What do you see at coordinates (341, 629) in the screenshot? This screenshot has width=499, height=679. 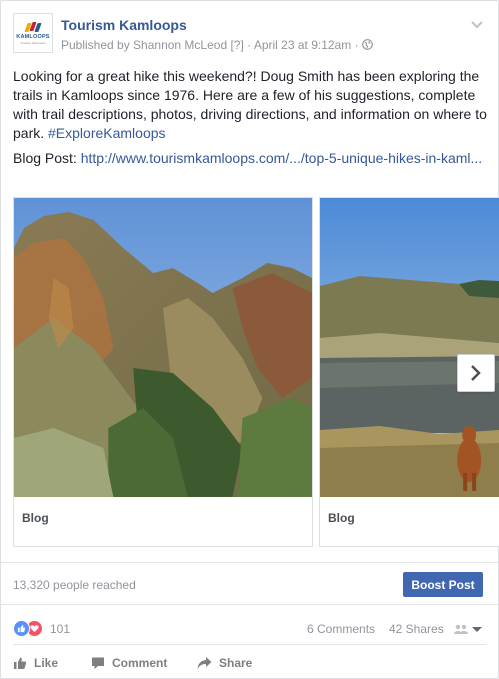 I see `comments-count: 6 Comments` at bounding box center [341, 629].